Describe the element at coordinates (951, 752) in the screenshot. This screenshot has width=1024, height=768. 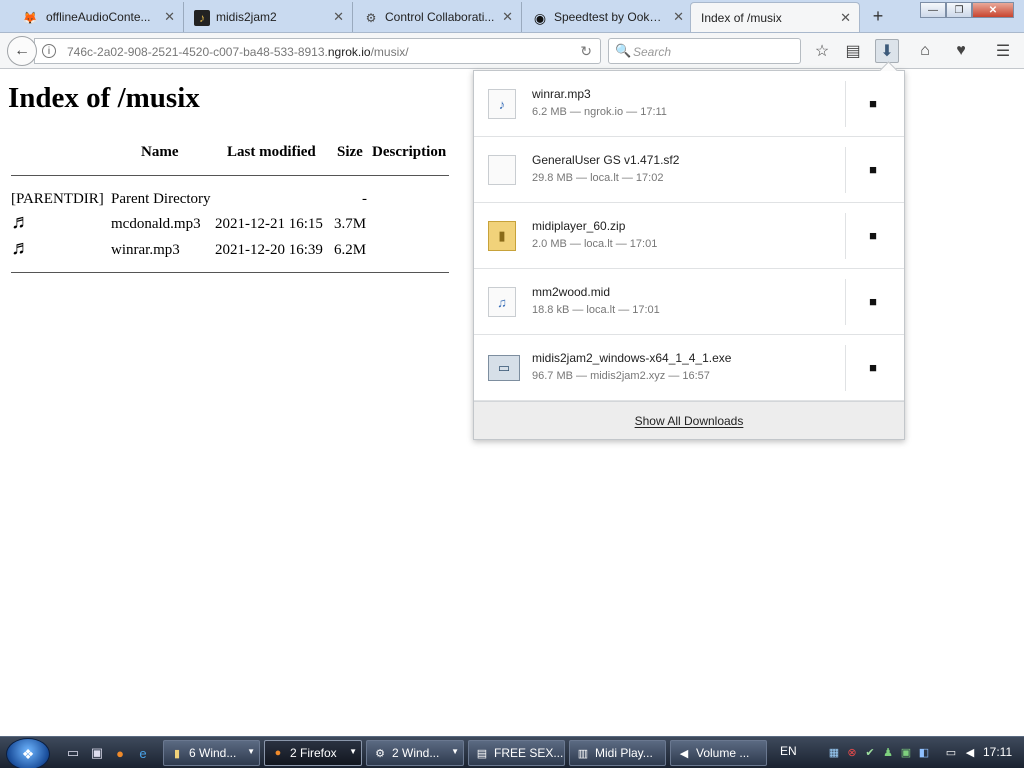
I see `tray-monitor-icon: ▭` at that location.